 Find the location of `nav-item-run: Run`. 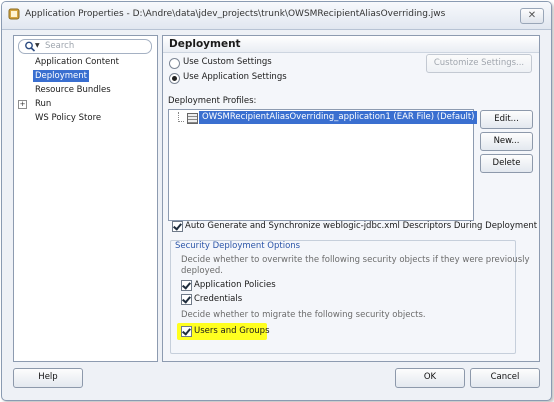

nav-item-run: Run is located at coordinates (43, 104).